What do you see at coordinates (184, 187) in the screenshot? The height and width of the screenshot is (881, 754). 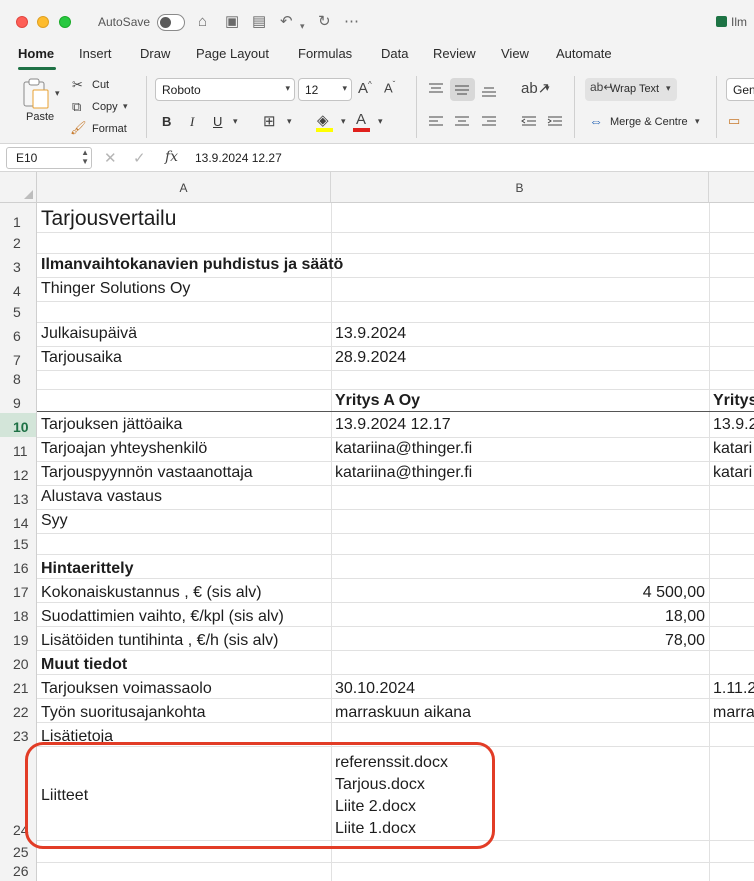 I see `column-header-a: A` at bounding box center [184, 187].